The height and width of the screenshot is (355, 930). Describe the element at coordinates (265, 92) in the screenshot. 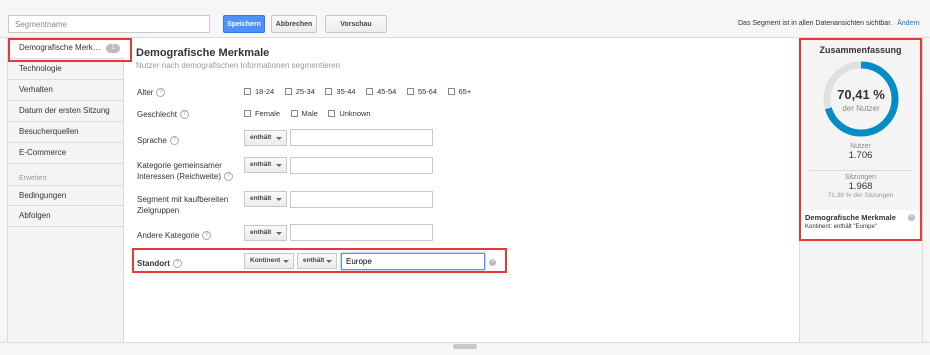

I see `age-option-label: 18-24` at that location.